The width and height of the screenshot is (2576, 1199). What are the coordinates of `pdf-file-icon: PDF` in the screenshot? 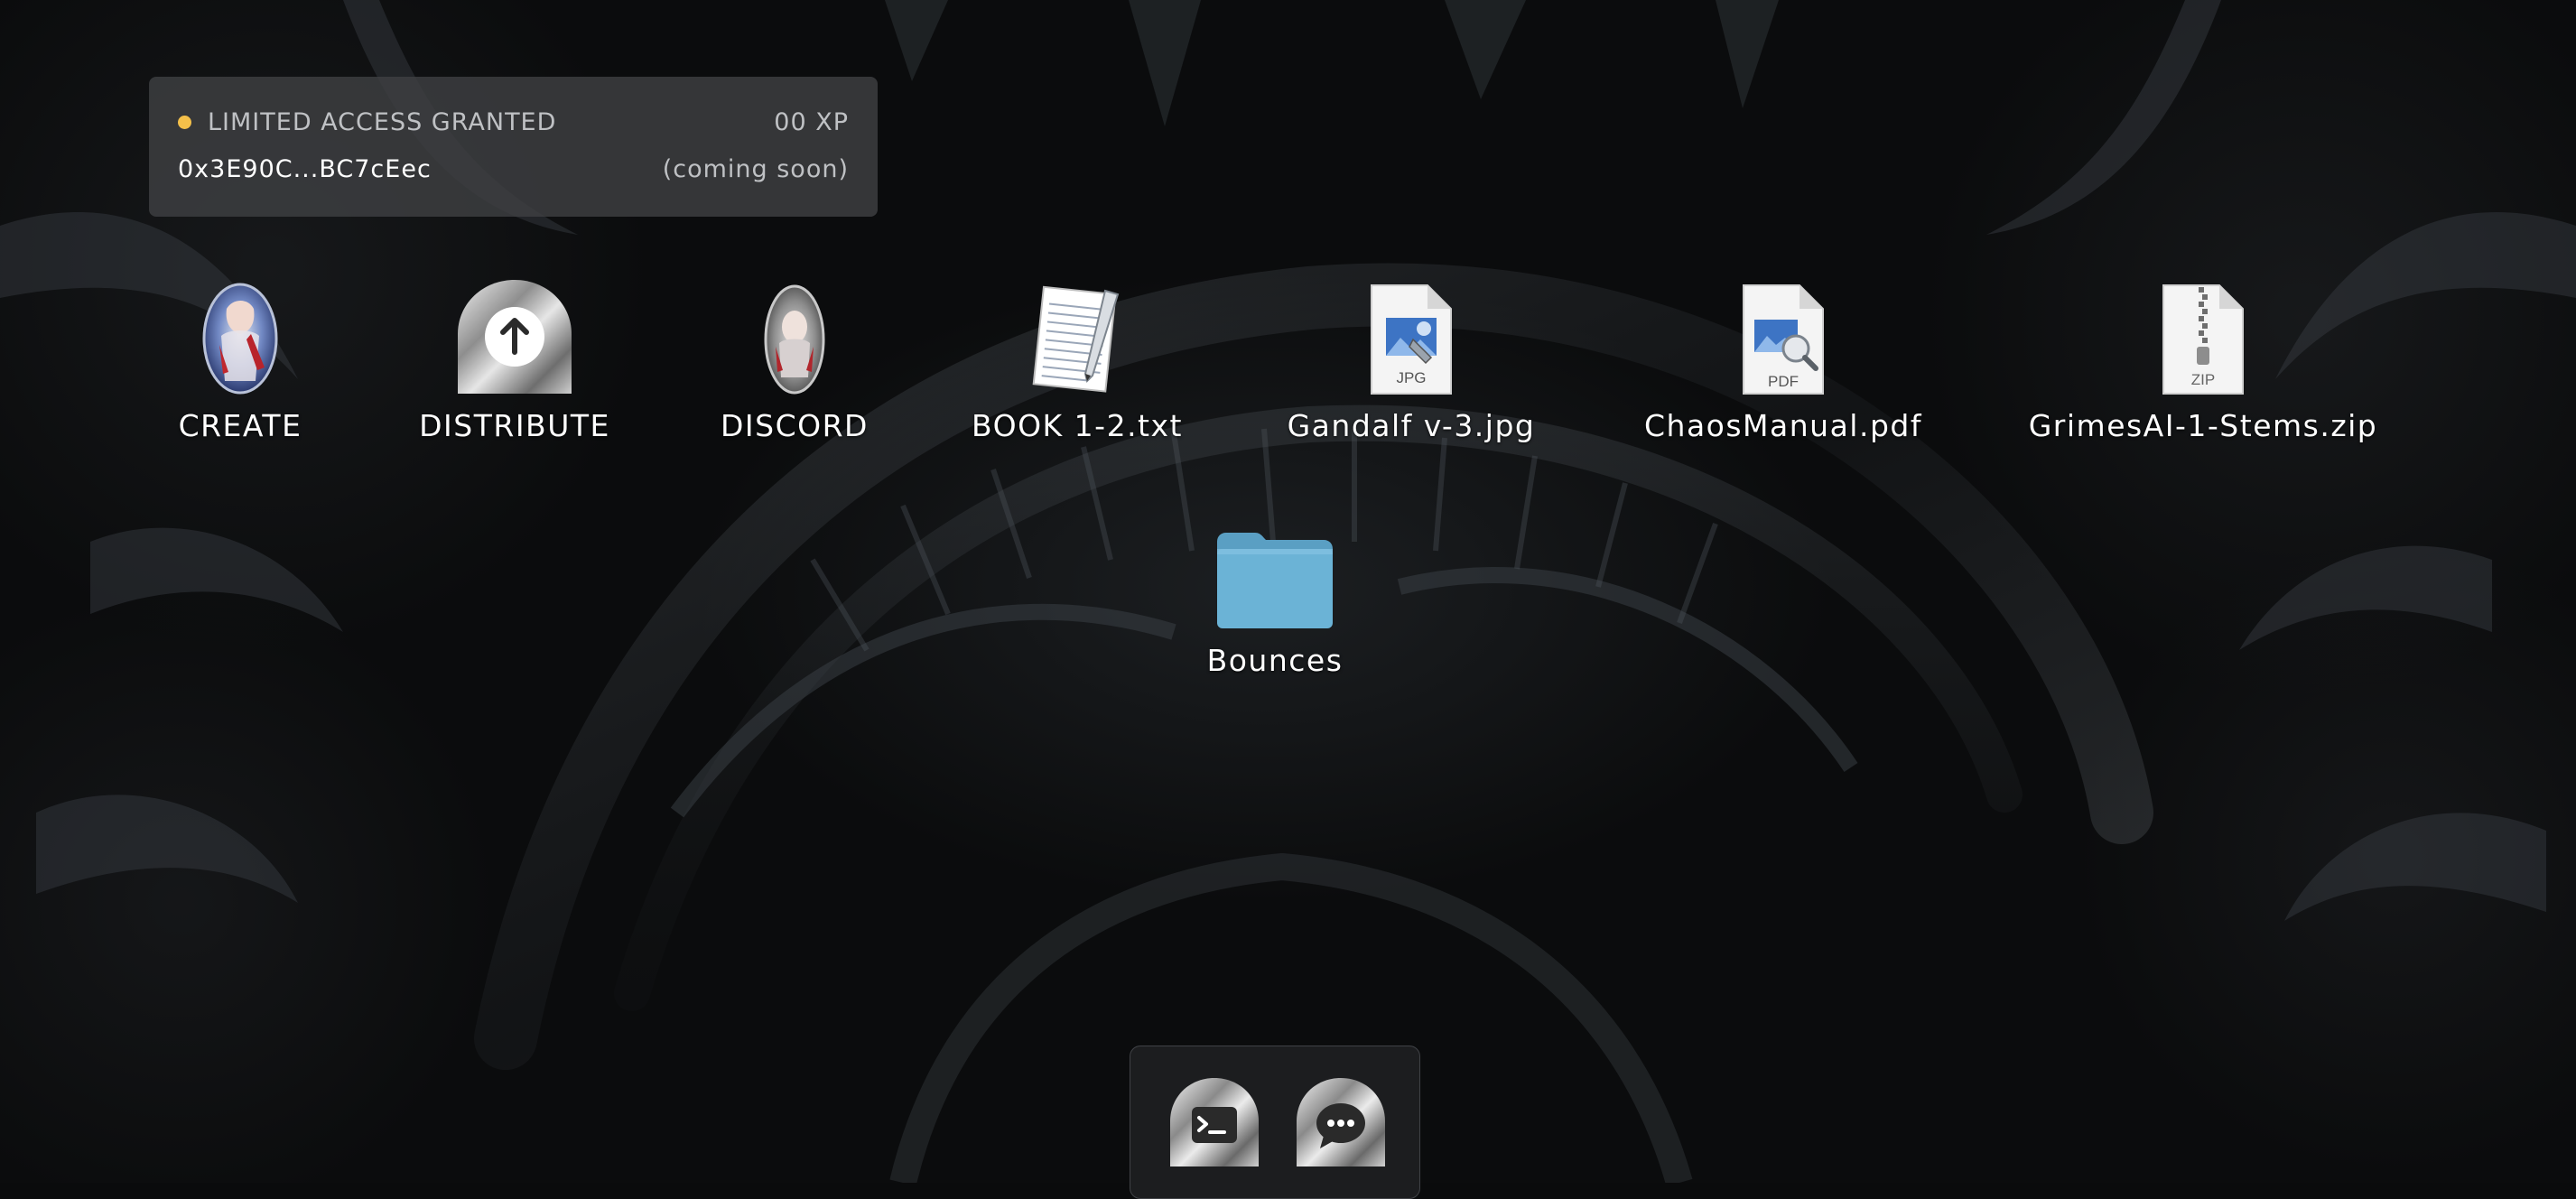 It's located at (1783, 336).